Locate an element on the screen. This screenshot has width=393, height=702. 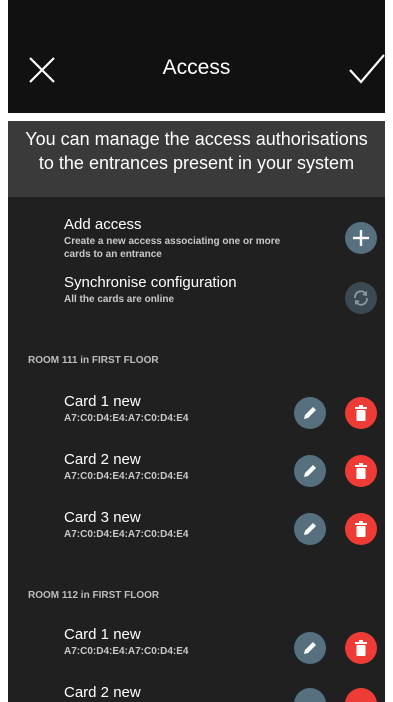
info-line-2: to the entrances present in your system is located at coordinates (196, 163).